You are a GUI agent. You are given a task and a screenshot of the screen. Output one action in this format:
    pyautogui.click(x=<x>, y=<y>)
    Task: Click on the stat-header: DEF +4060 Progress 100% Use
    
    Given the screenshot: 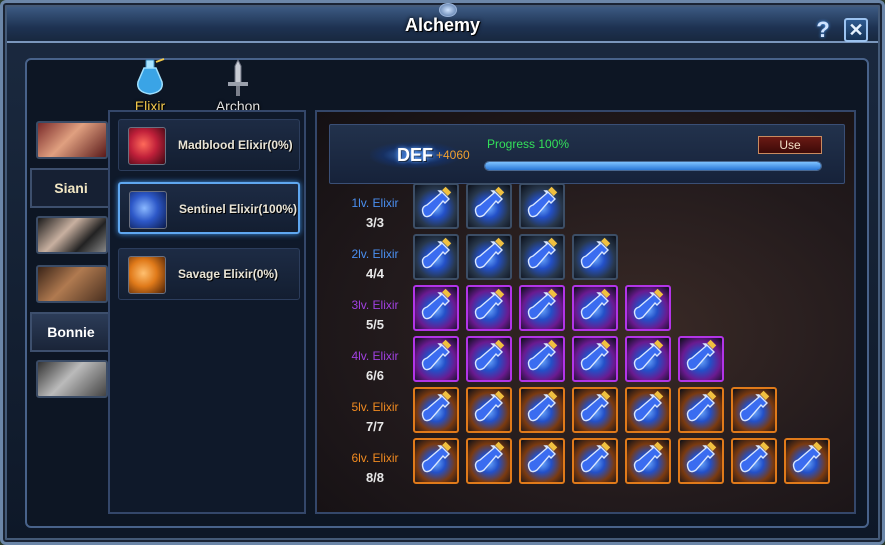 What is the action you would take?
    pyautogui.click(x=587, y=154)
    